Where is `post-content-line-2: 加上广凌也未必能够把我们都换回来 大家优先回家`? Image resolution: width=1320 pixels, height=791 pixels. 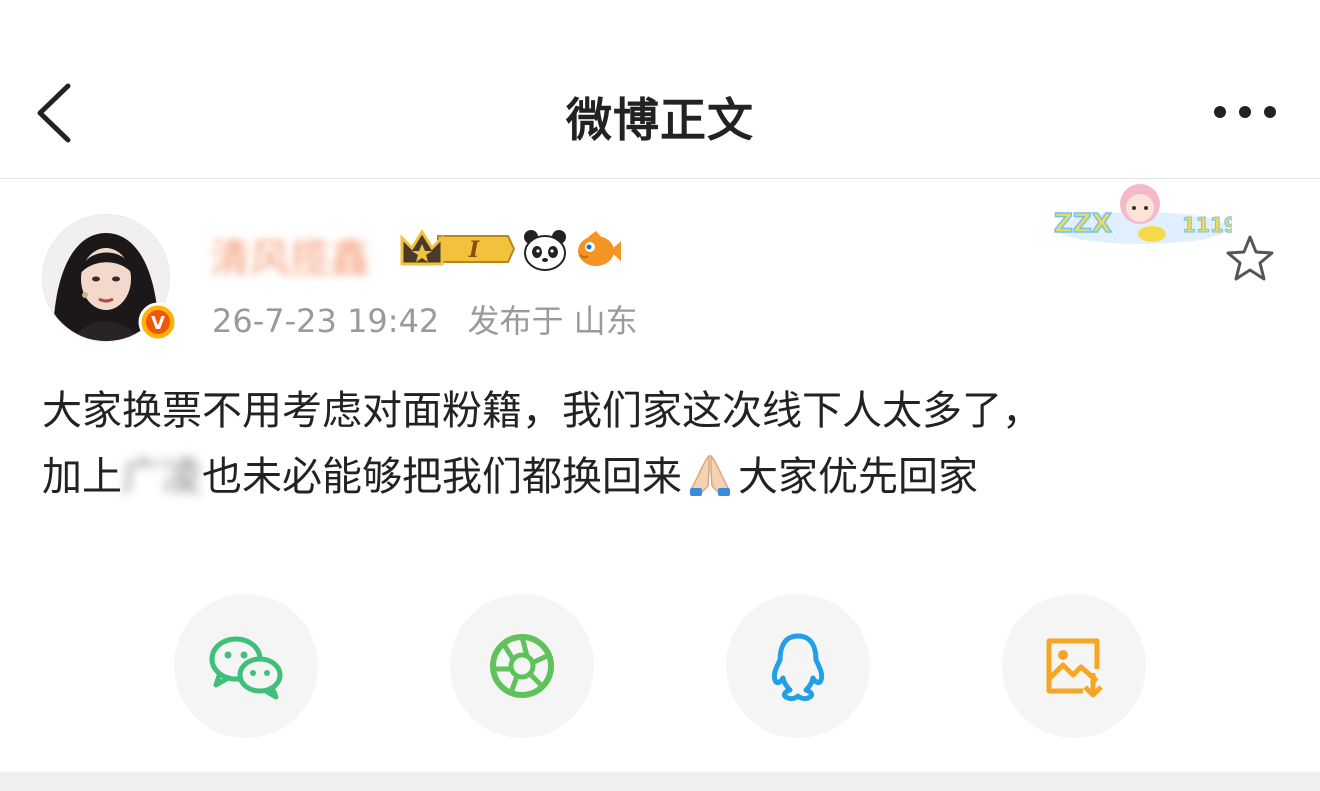 post-content-line-2: 加上广凌也未必能够把我们都换回来 大家优先回家 is located at coordinates (652, 481).